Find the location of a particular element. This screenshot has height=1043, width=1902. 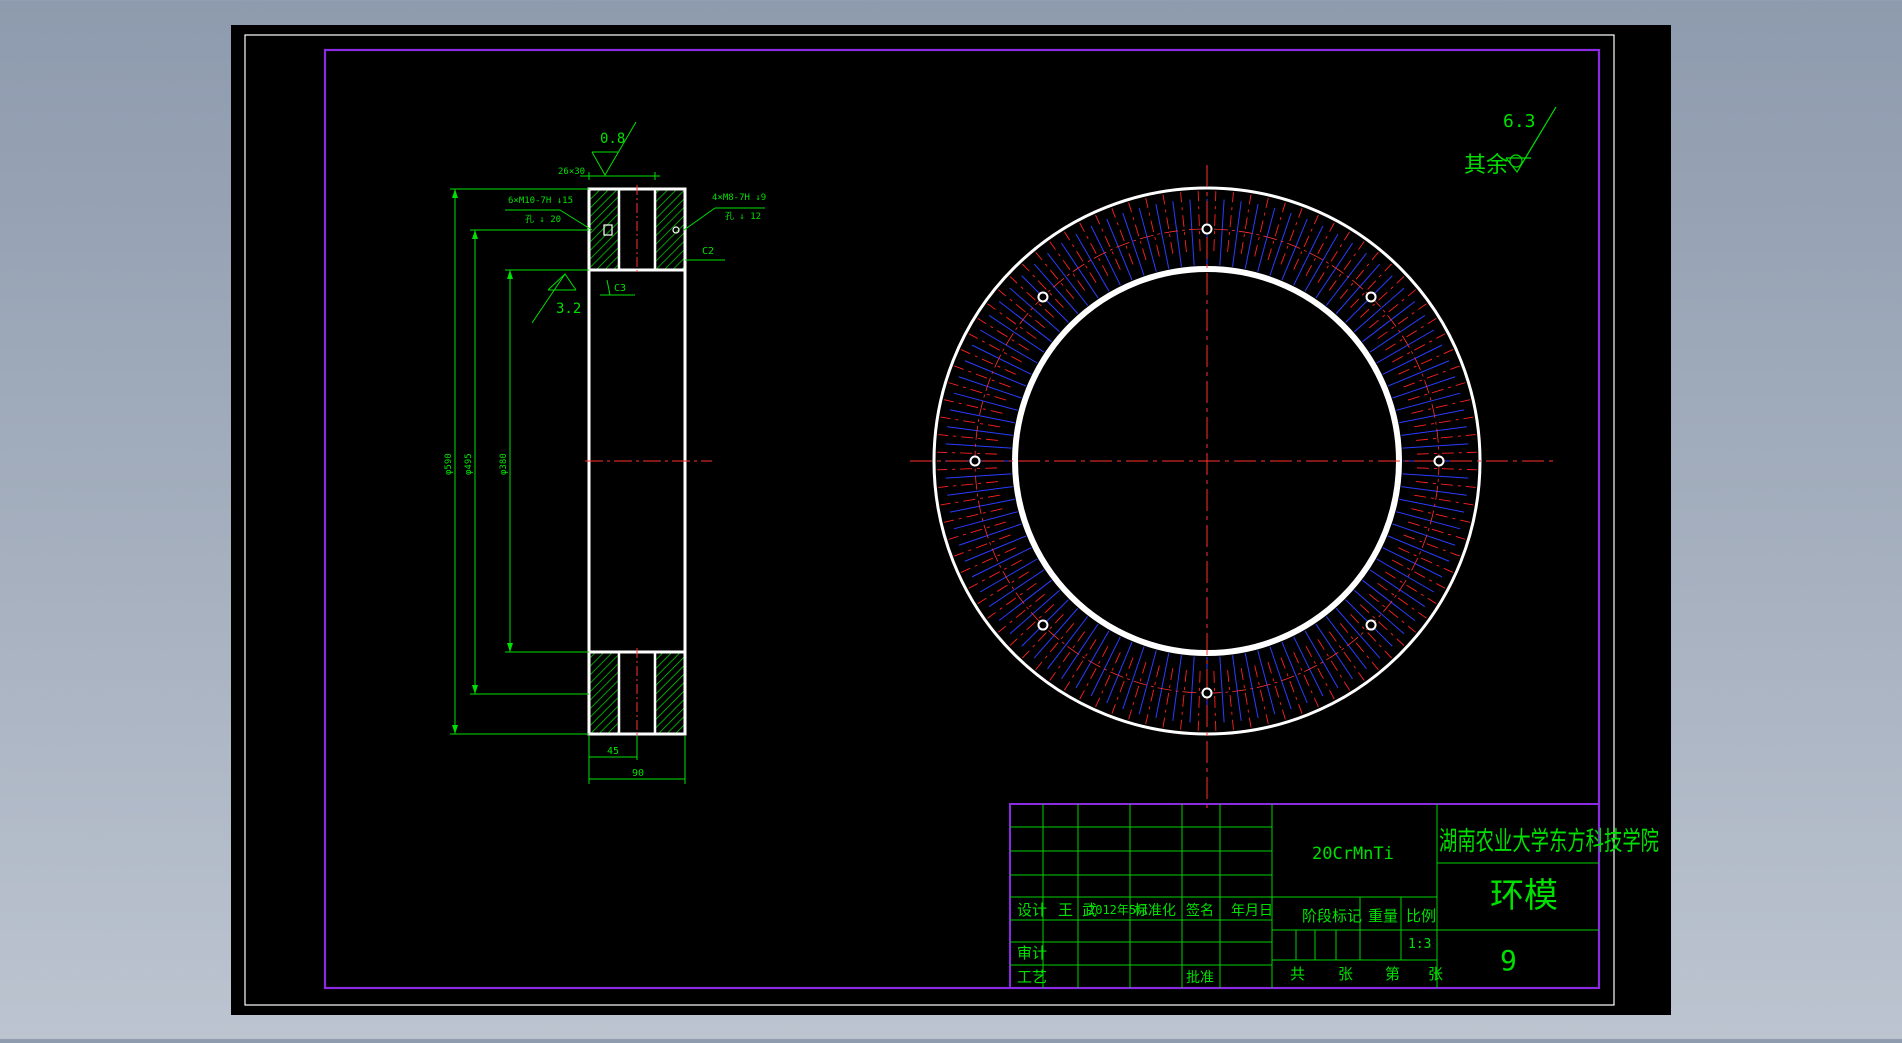

tb-part-name: 环模 is located at coordinates (1524, 896).